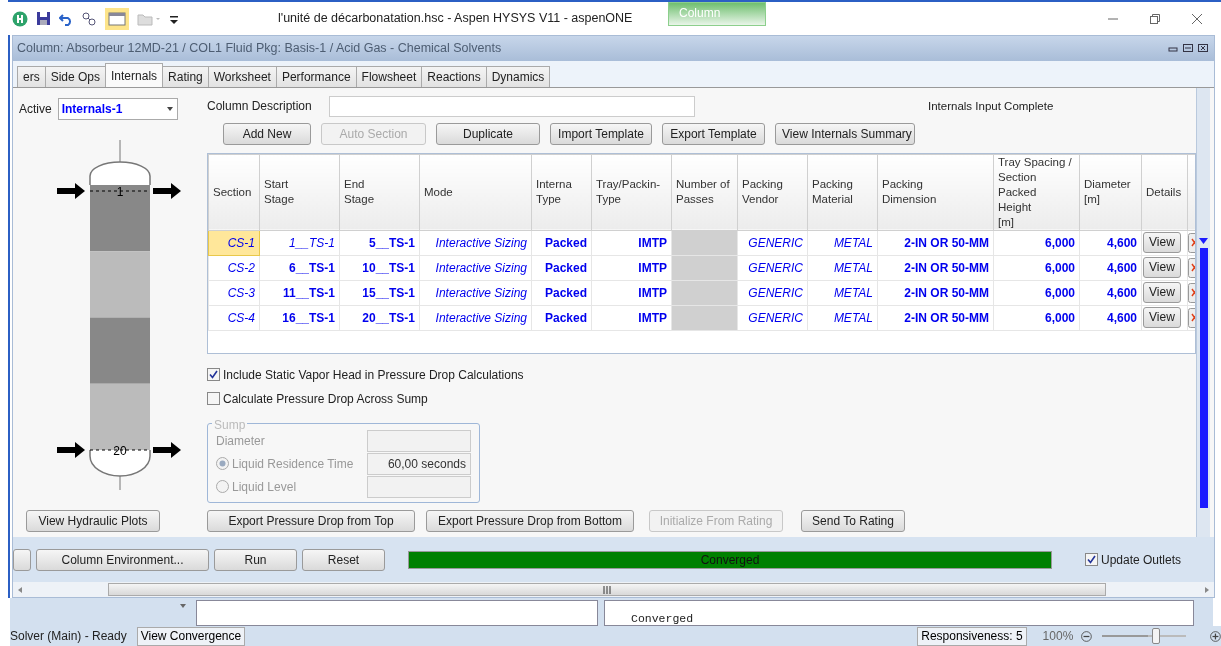  I want to click on table-cell: 16__TS-1, so click(299, 318).